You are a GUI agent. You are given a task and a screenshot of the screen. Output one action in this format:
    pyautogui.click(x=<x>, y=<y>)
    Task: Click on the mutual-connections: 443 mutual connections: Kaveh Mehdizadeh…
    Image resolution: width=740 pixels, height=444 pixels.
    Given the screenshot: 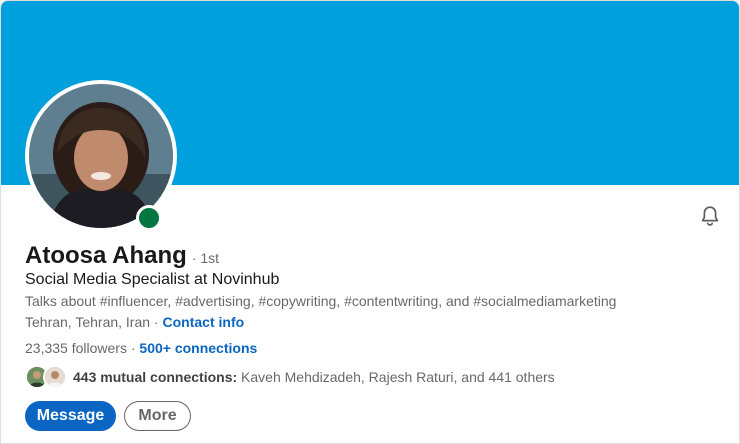 What is the action you would take?
    pyautogui.click(x=290, y=377)
    